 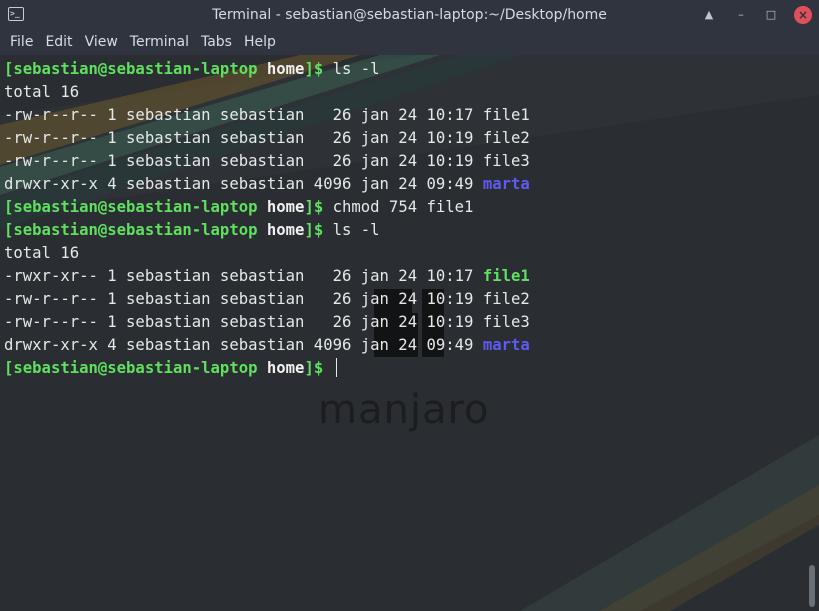 I want to click on minimize-up-icon: ▲, so click(x=709, y=15).